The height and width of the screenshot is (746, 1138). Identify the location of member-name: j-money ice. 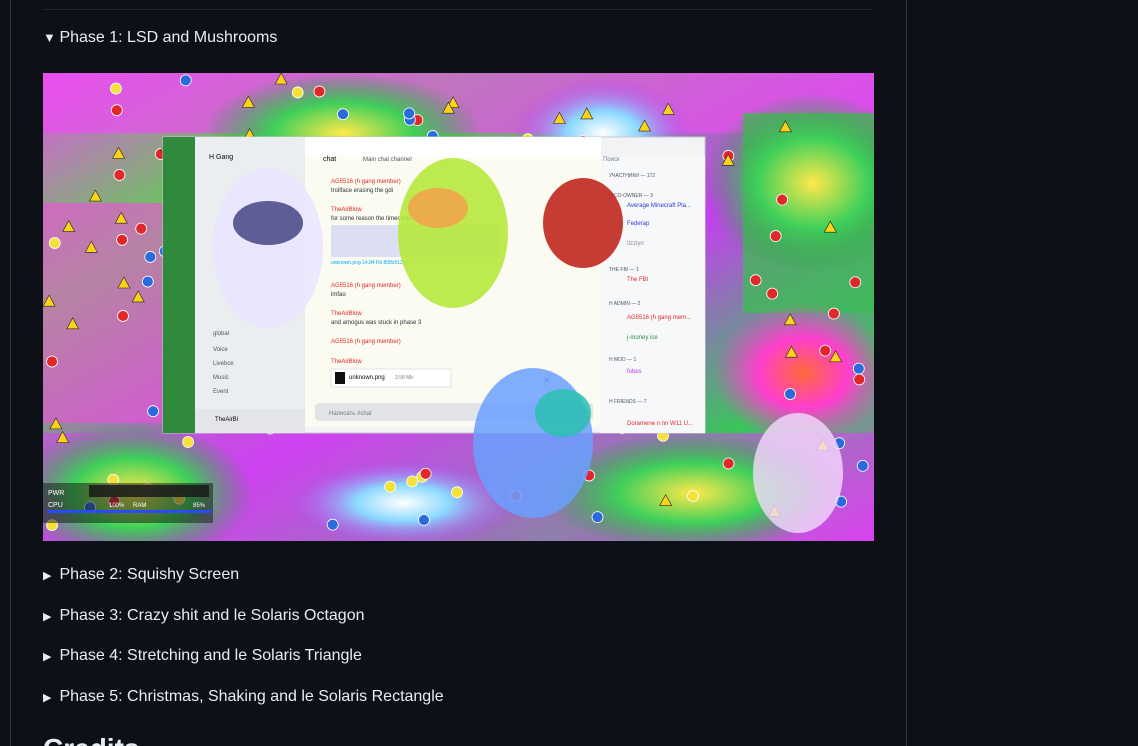
(642, 338).